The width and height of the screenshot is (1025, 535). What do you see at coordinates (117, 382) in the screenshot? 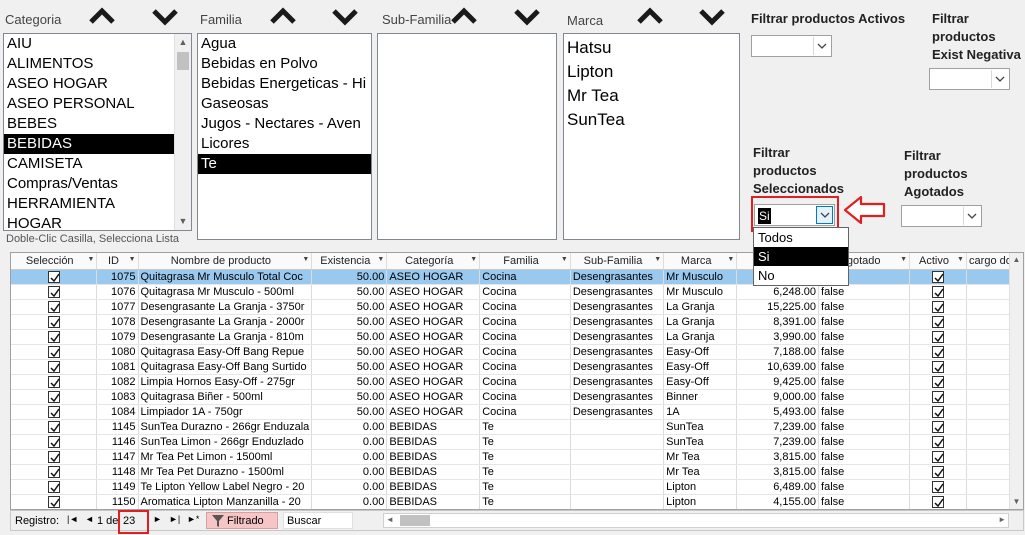
I see `id-cell: 1082` at bounding box center [117, 382].